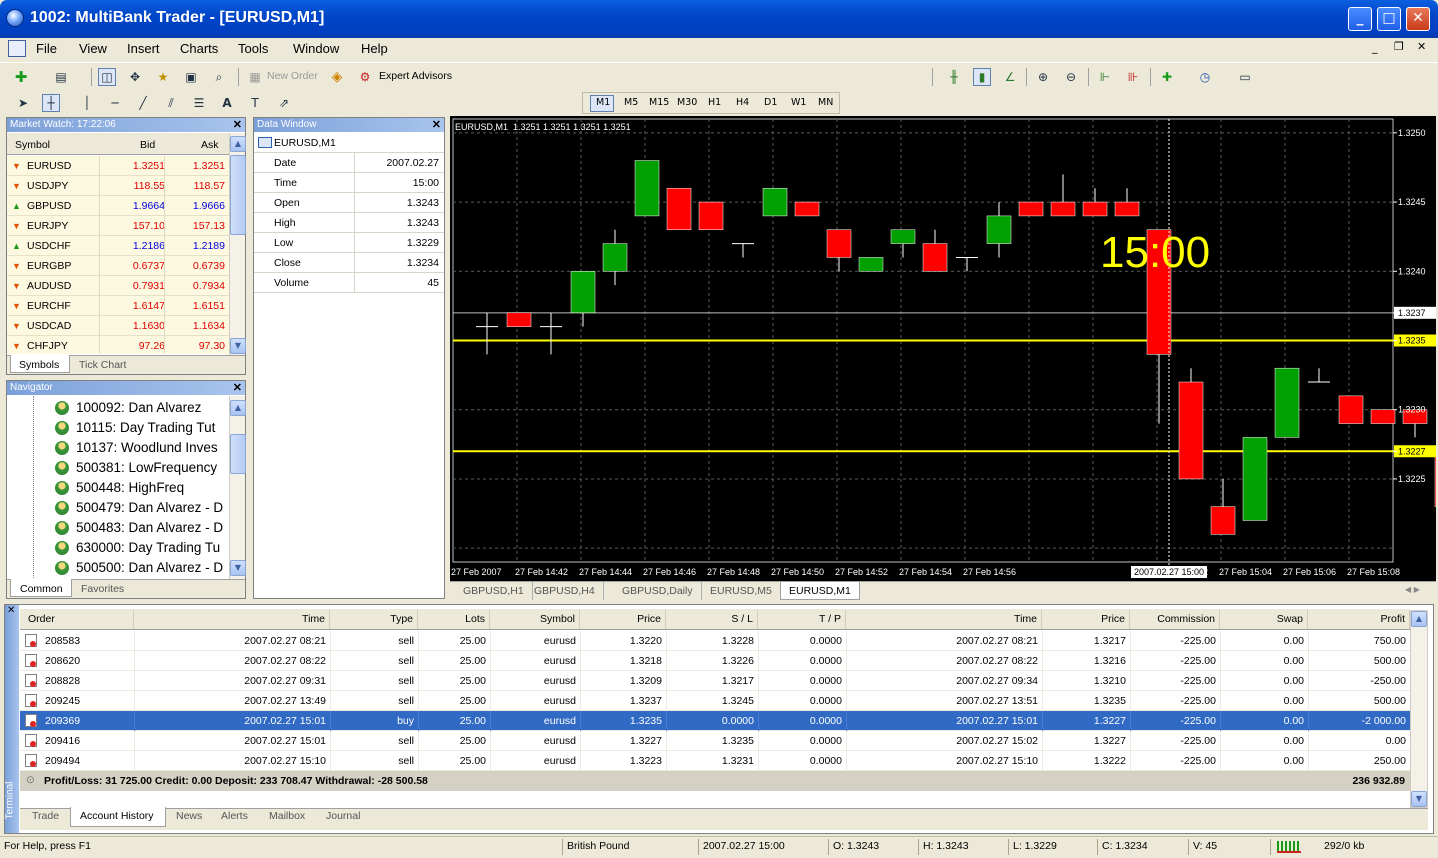 Image resolution: width=1438 pixels, height=858 pixels. Describe the element at coordinates (237, 244) in the screenshot. I see `market-watch-scrollbar: ▲ ▼` at that location.